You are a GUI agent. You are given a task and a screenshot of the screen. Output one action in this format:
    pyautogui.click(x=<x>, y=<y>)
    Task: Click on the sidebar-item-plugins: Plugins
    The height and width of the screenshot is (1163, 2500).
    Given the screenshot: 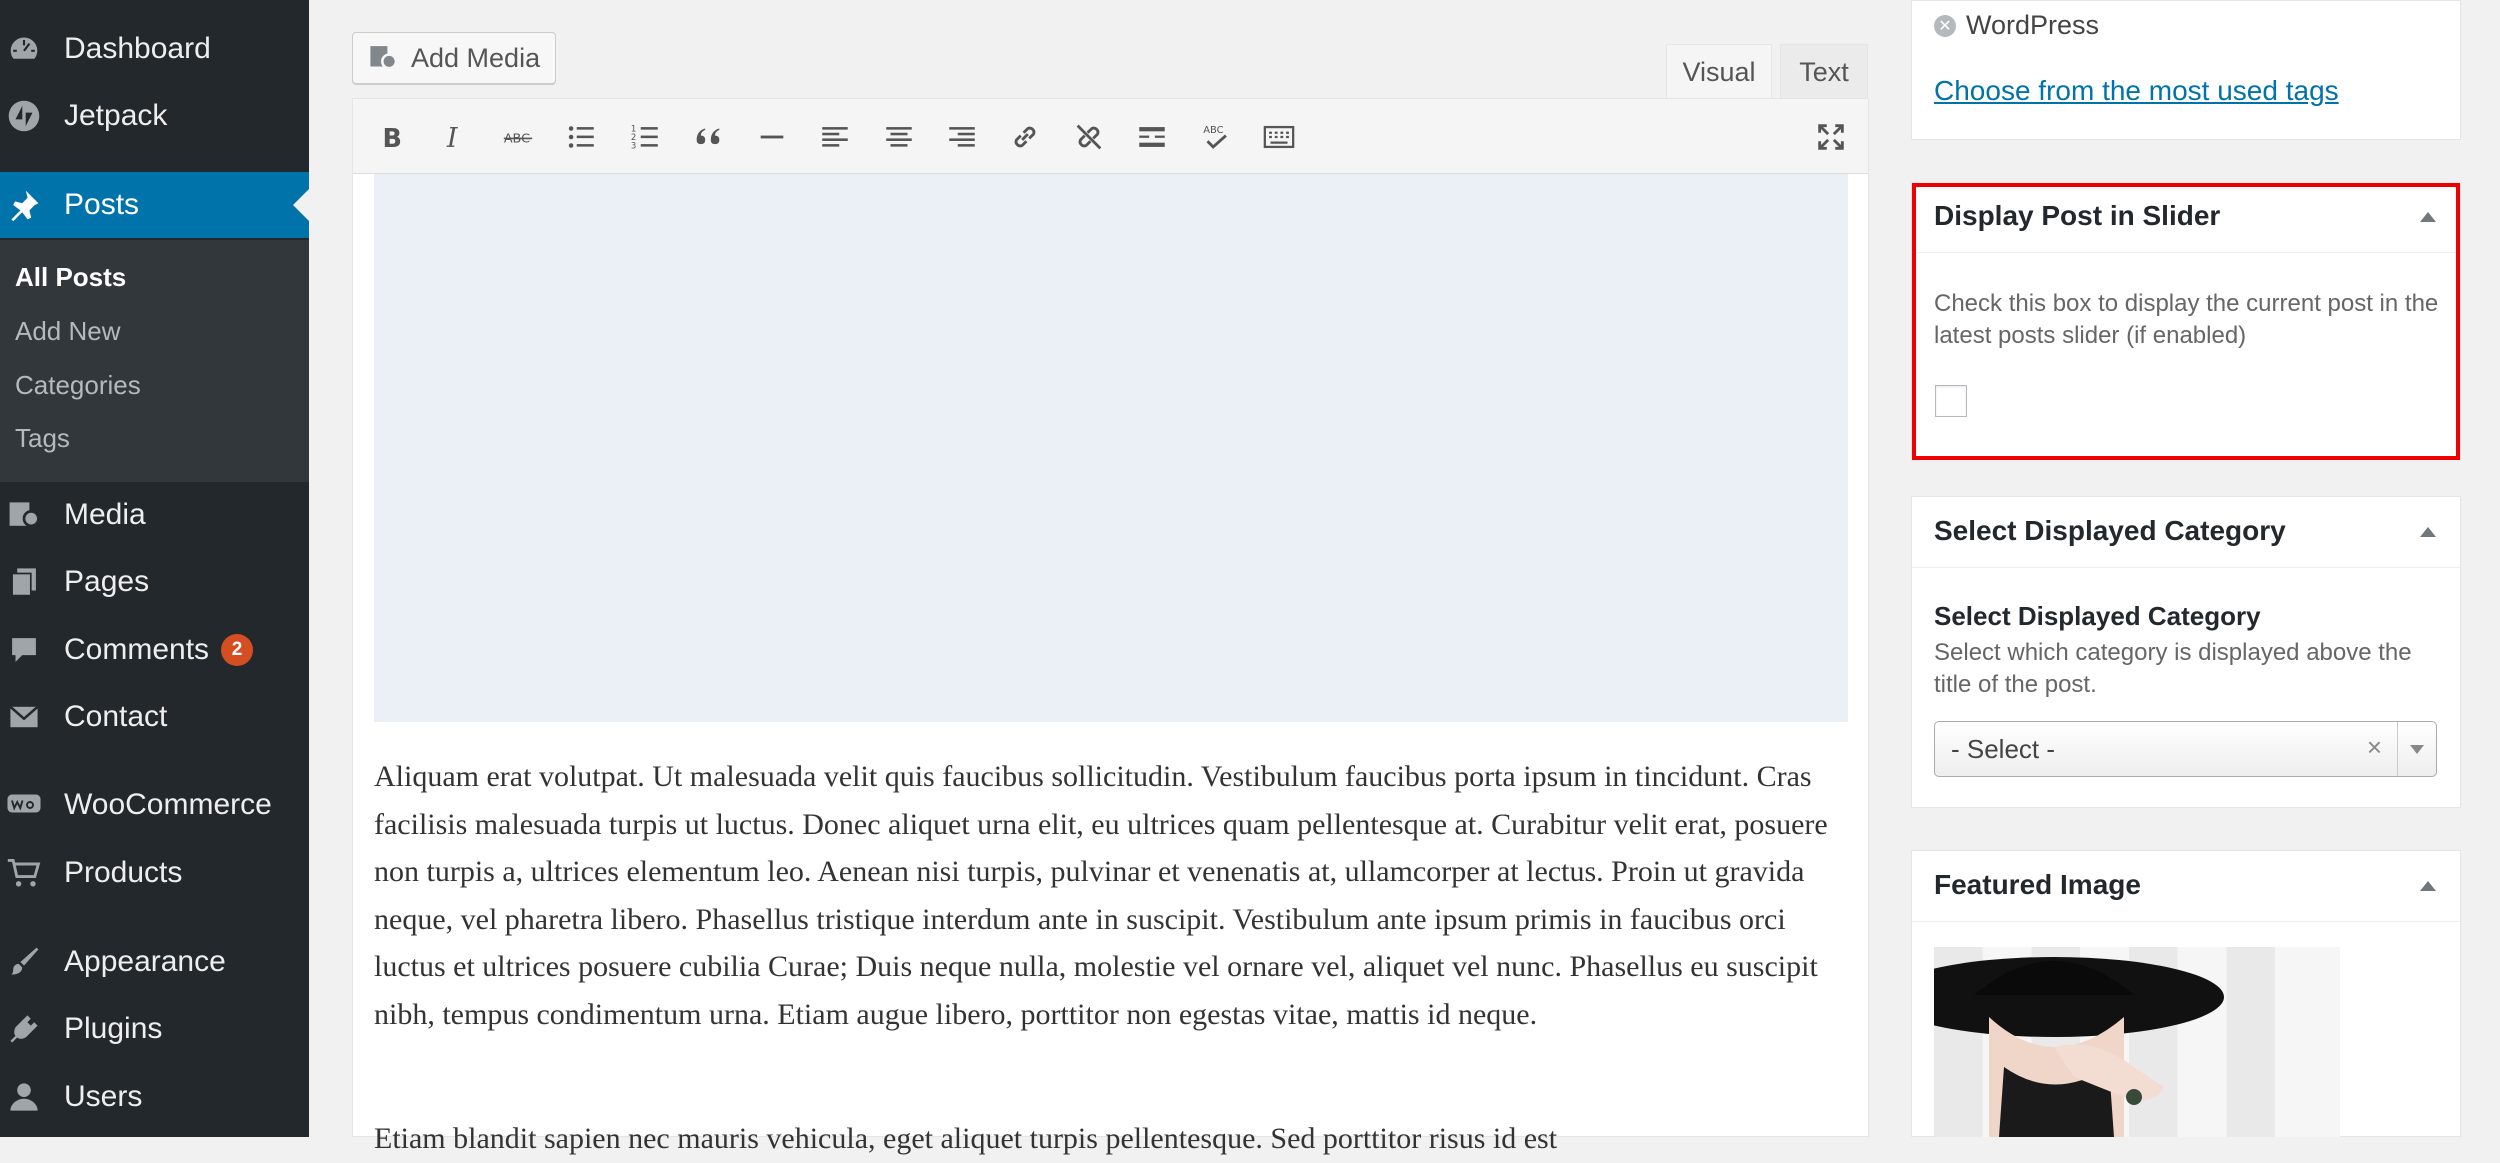 What is the action you would take?
    pyautogui.click(x=154, y=1029)
    